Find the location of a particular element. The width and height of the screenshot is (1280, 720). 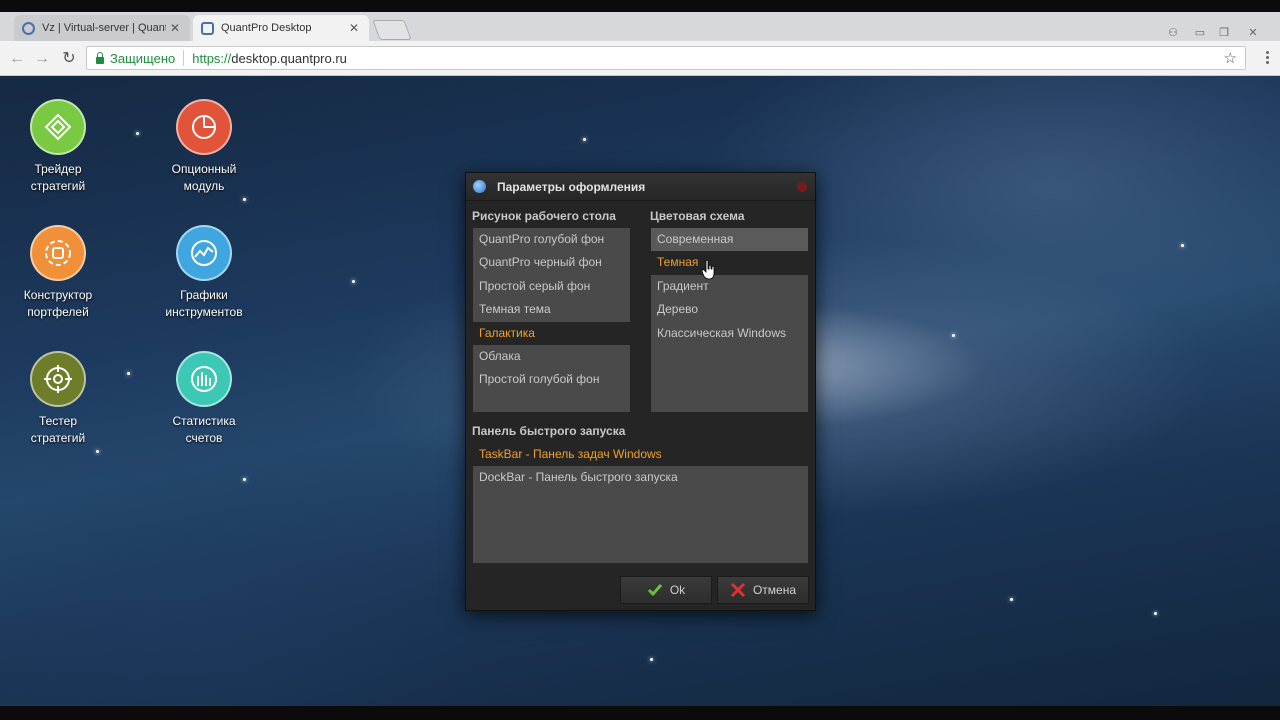

desktop-icon-account-stats: Статистика счетов is located at coordinates (204, 399).